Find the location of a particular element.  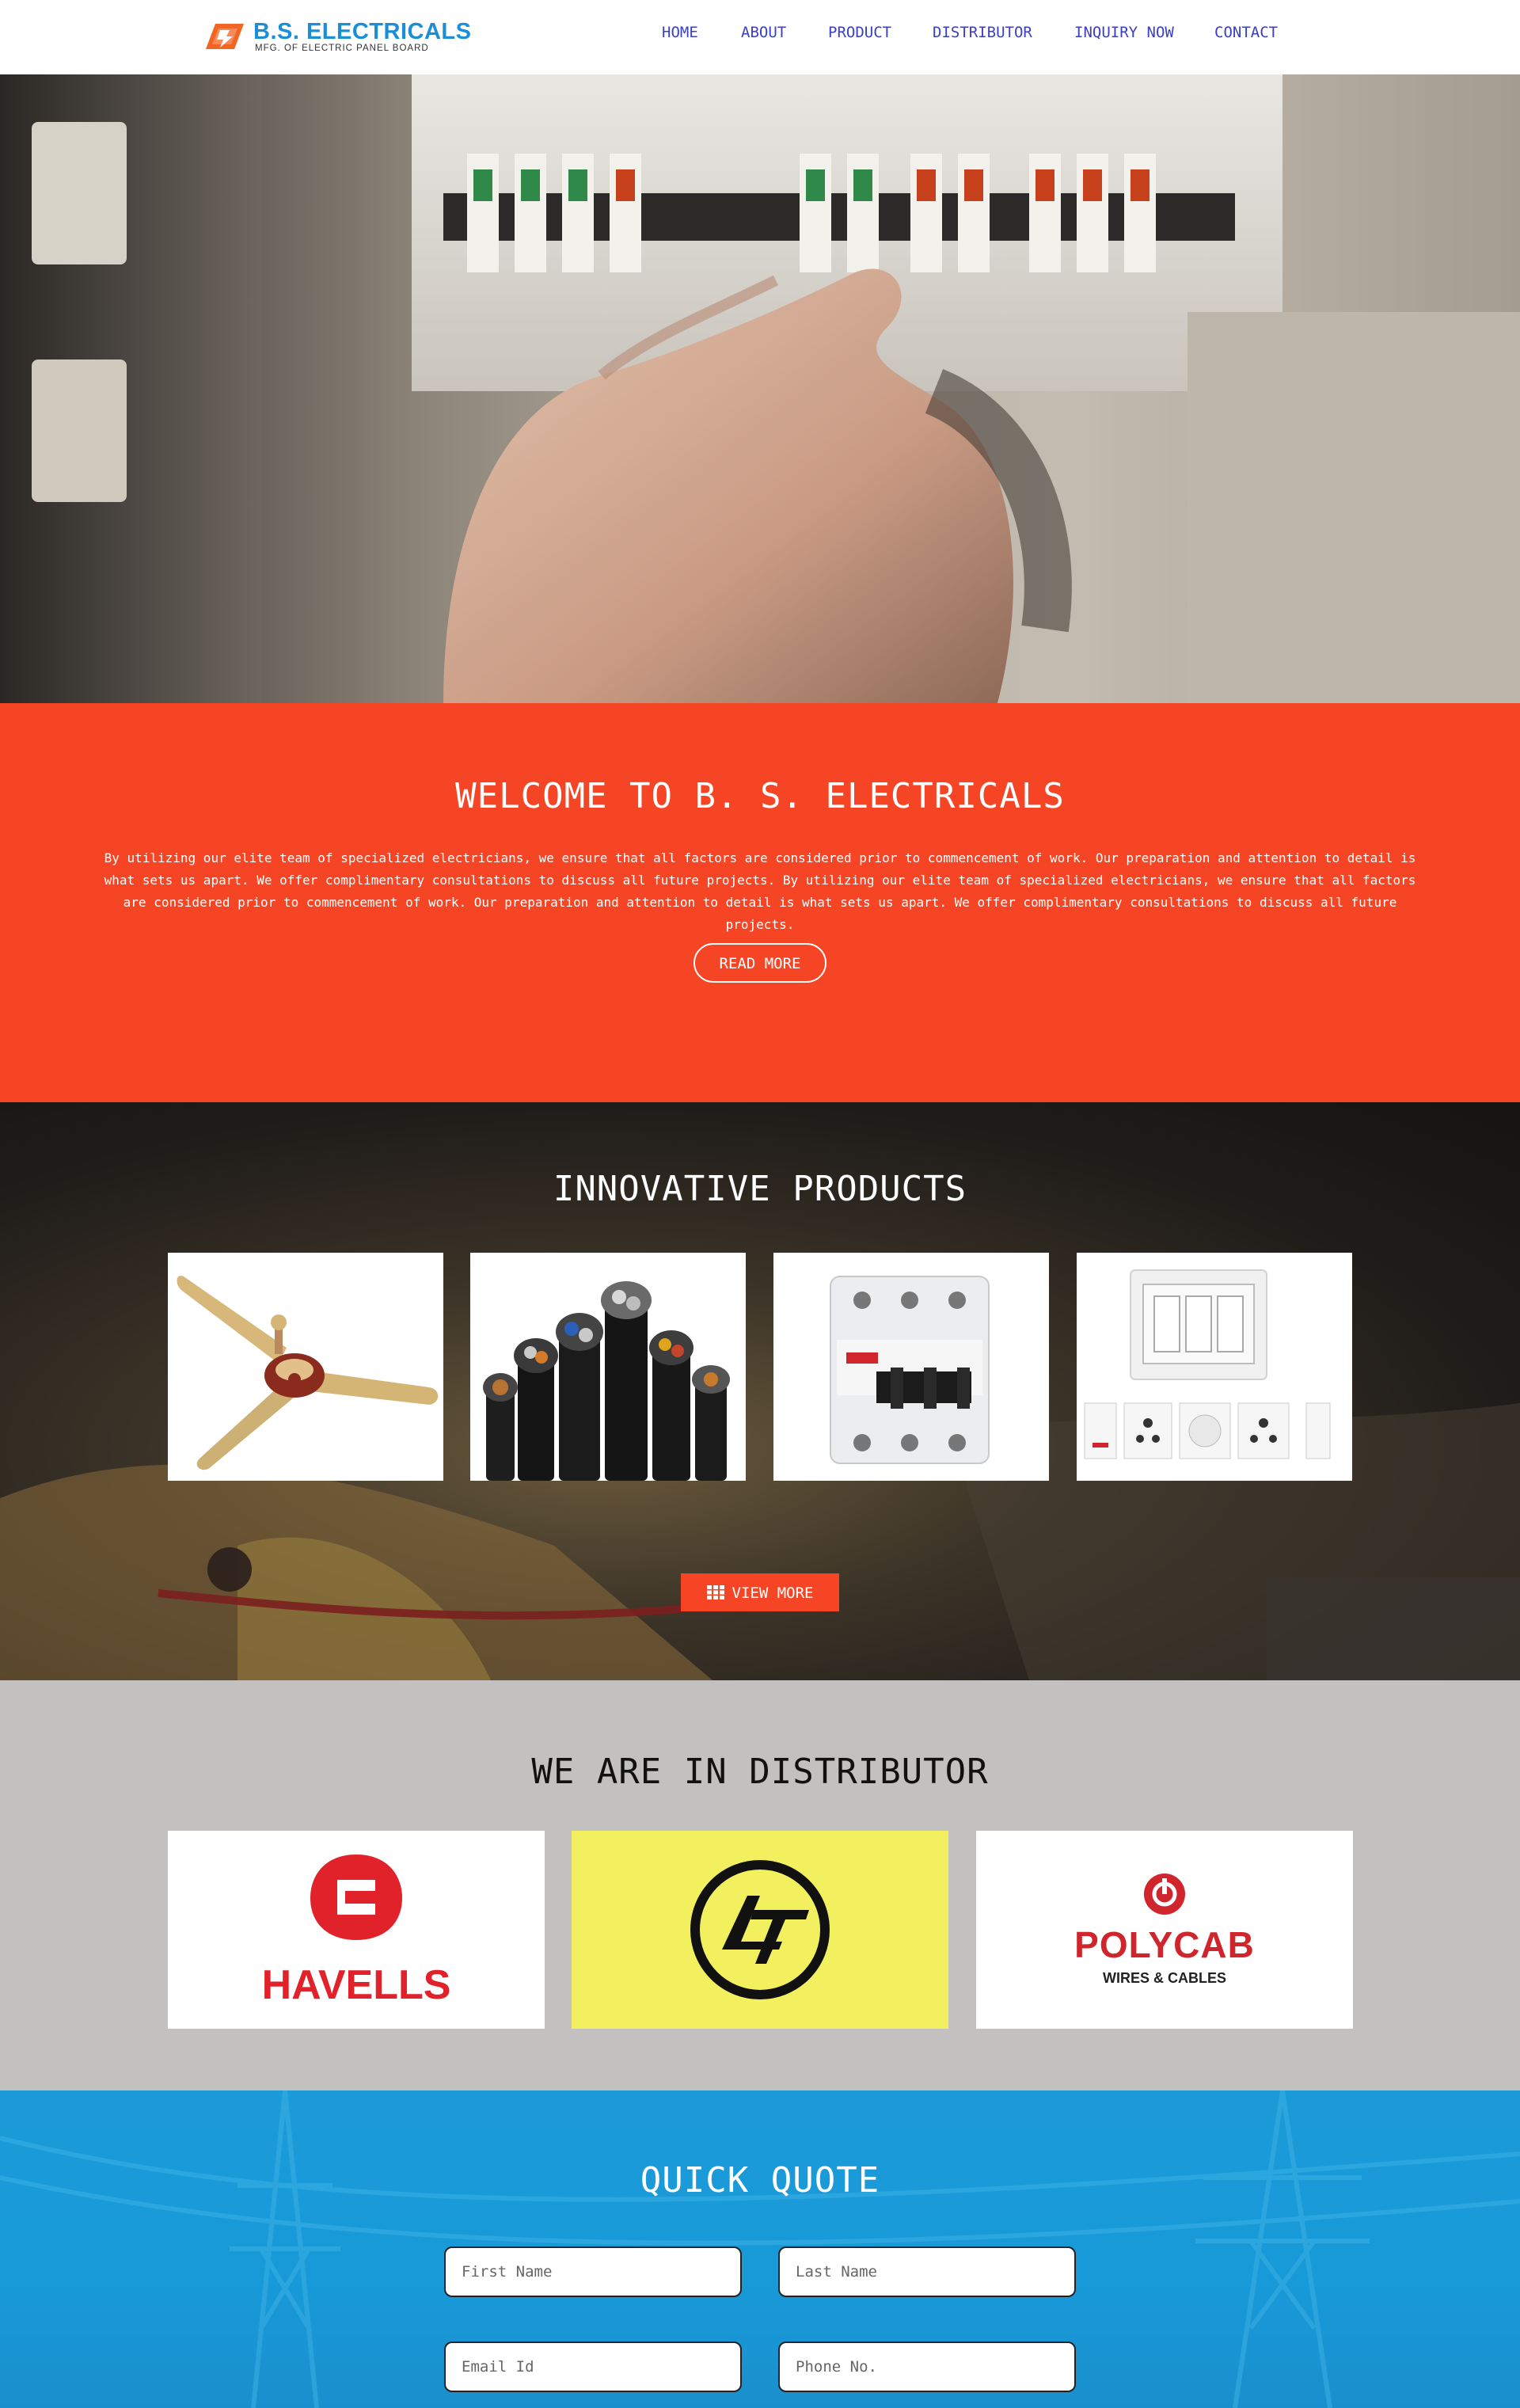

nav-about: ABOUT is located at coordinates (763, 32).